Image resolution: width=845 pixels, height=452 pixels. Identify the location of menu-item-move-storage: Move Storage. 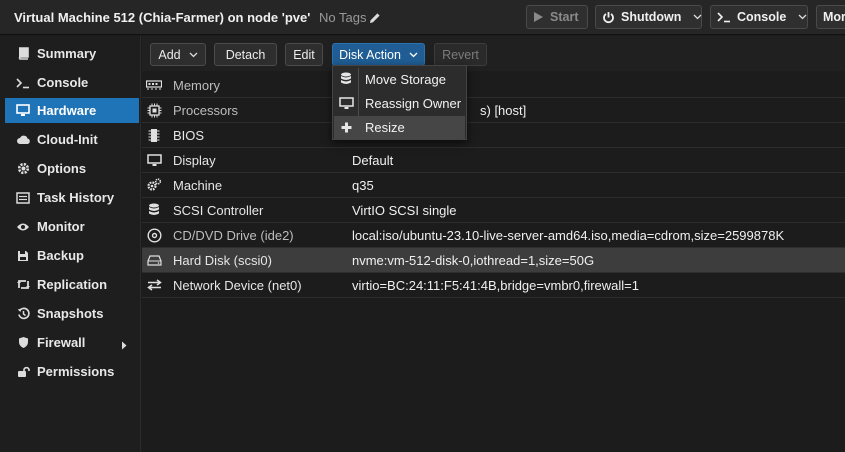
(399, 79).